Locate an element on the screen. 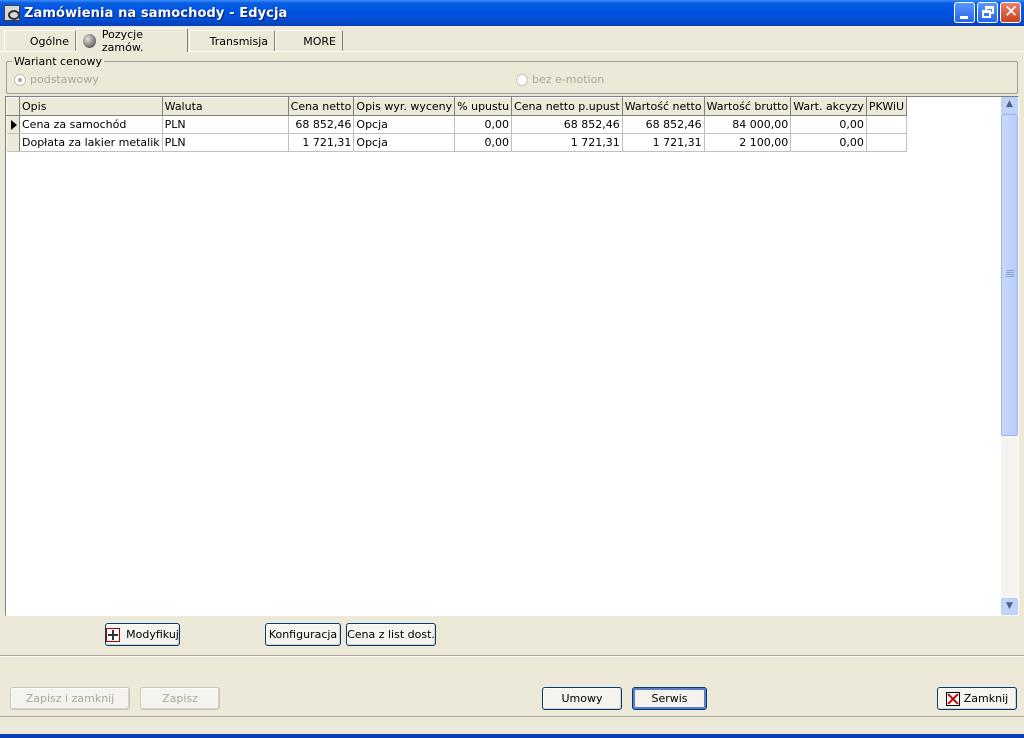 The width and height of the screenshot is (1024, 738). radio-unselected-icon is located at coordinates (522, 79).